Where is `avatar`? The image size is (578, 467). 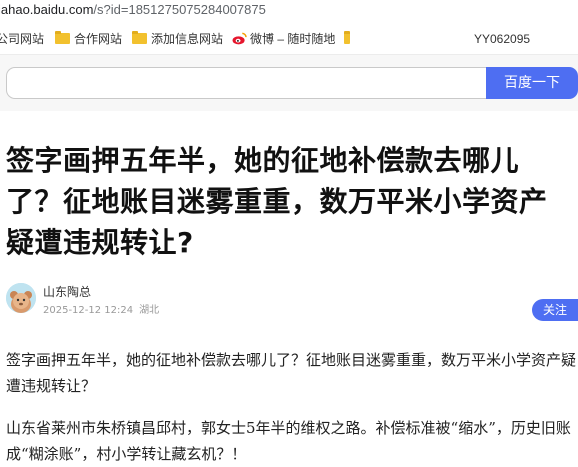 avatar is located at coordinates (21, 298).